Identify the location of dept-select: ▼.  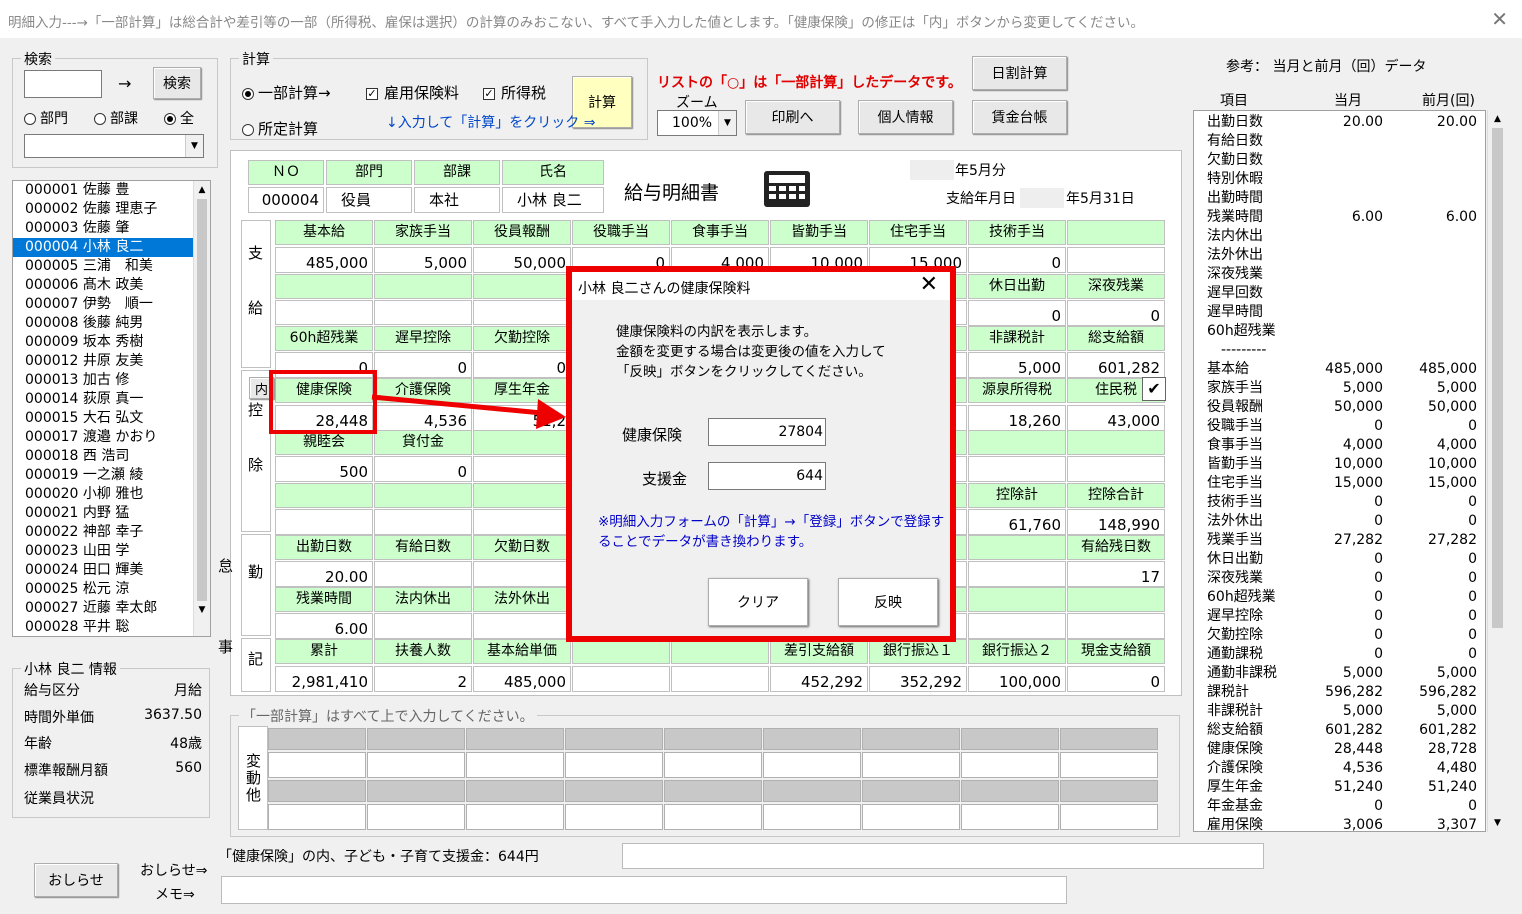
(114, 146).